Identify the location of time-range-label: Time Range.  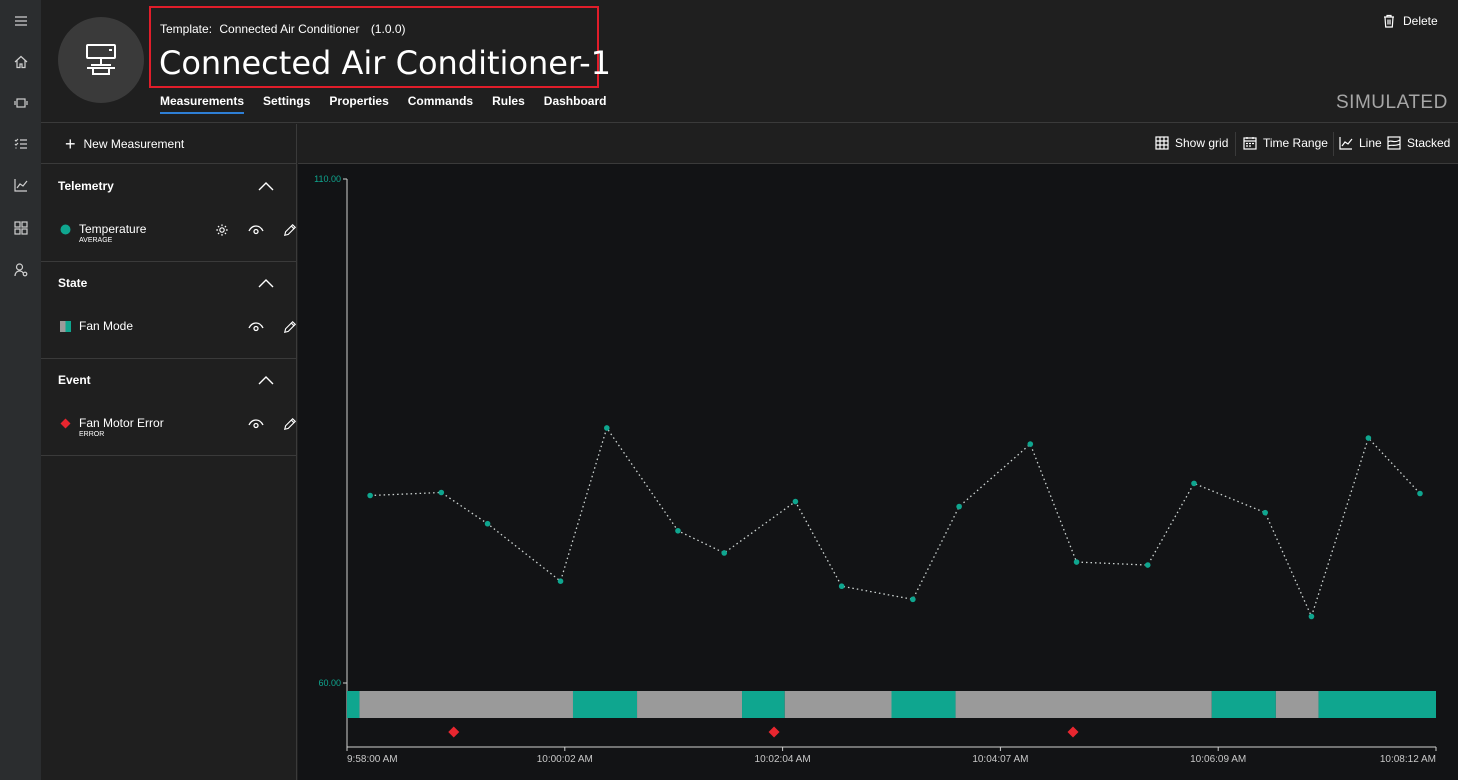
(1295, 143).